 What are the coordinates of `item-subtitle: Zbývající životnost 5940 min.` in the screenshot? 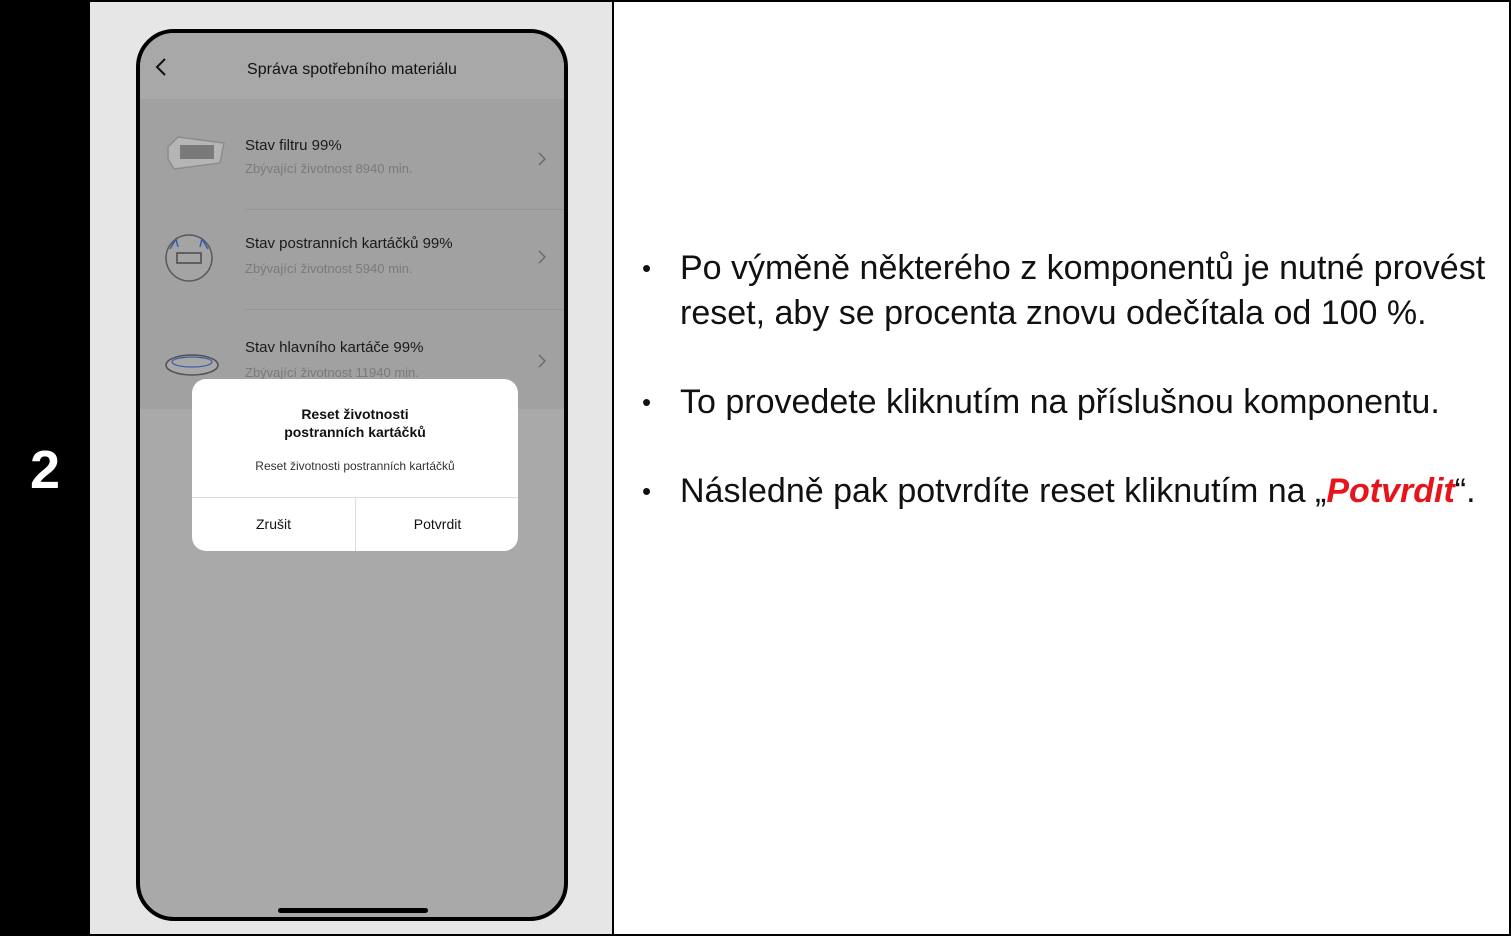 It's located at (329, 268).